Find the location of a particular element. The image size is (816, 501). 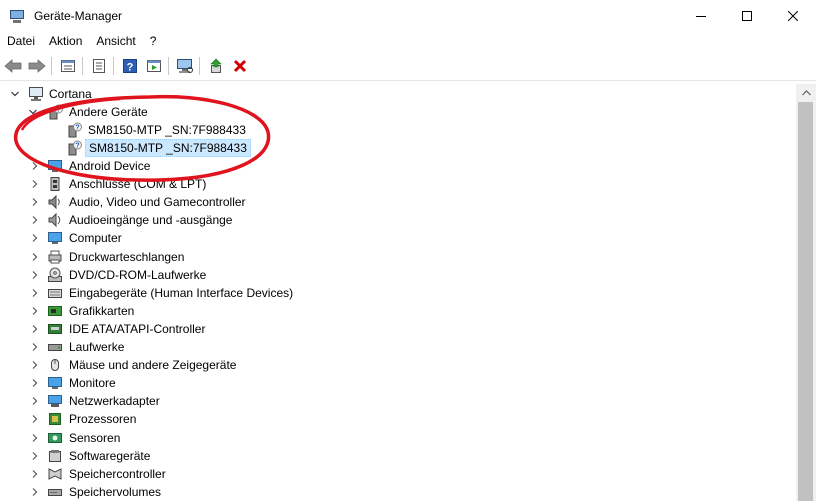

network-adapter-icon is located at coordinates (55, 401).